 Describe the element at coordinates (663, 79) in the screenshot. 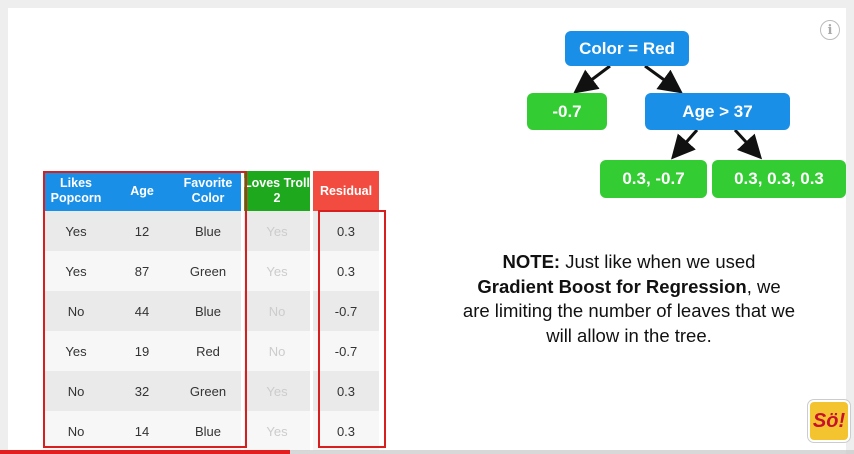

I see `arrow-root-right` at that location.